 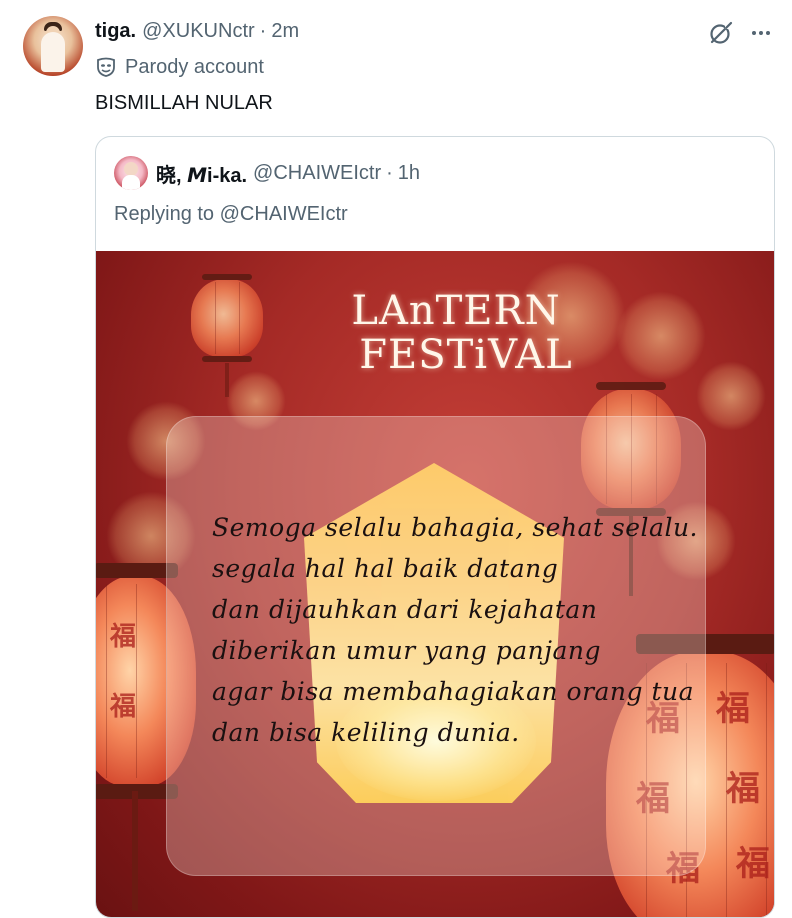 I want to click on quoted-author-avatar, so click(x=131, y=173).